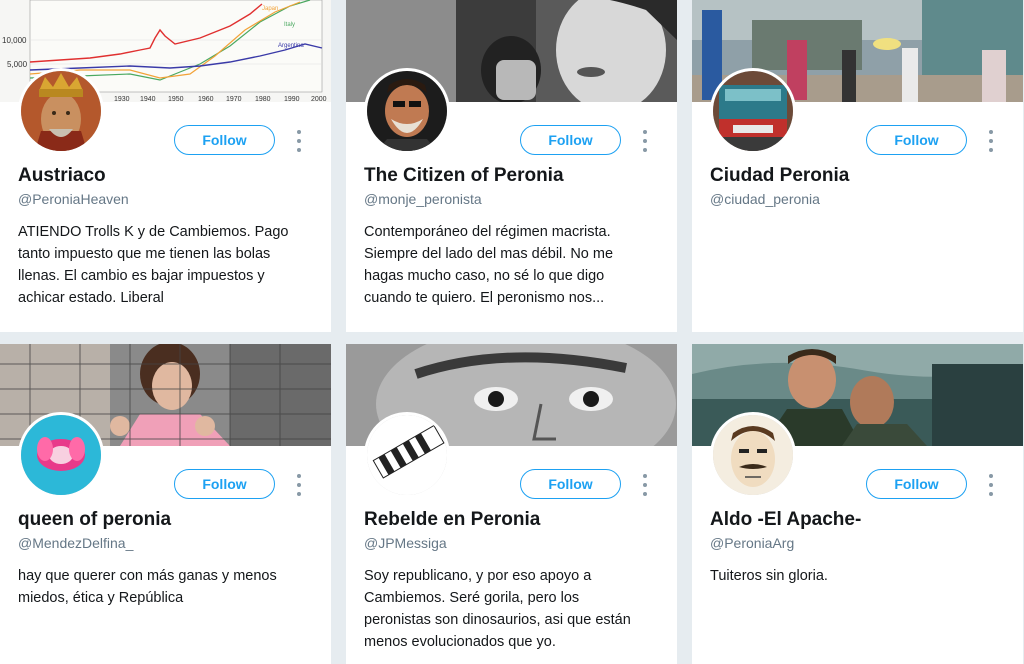  What do you see at coordinates (292, 99) in the screenshot?
I see `x-tick-label: 1990` at bounding box center [292, 99].